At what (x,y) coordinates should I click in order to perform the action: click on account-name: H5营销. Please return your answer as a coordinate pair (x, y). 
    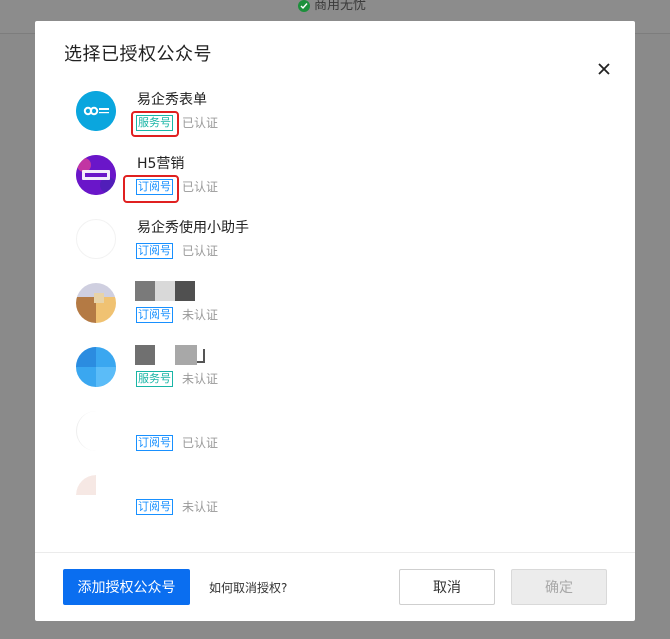
    Looking at the image, I should click on (161, 164).